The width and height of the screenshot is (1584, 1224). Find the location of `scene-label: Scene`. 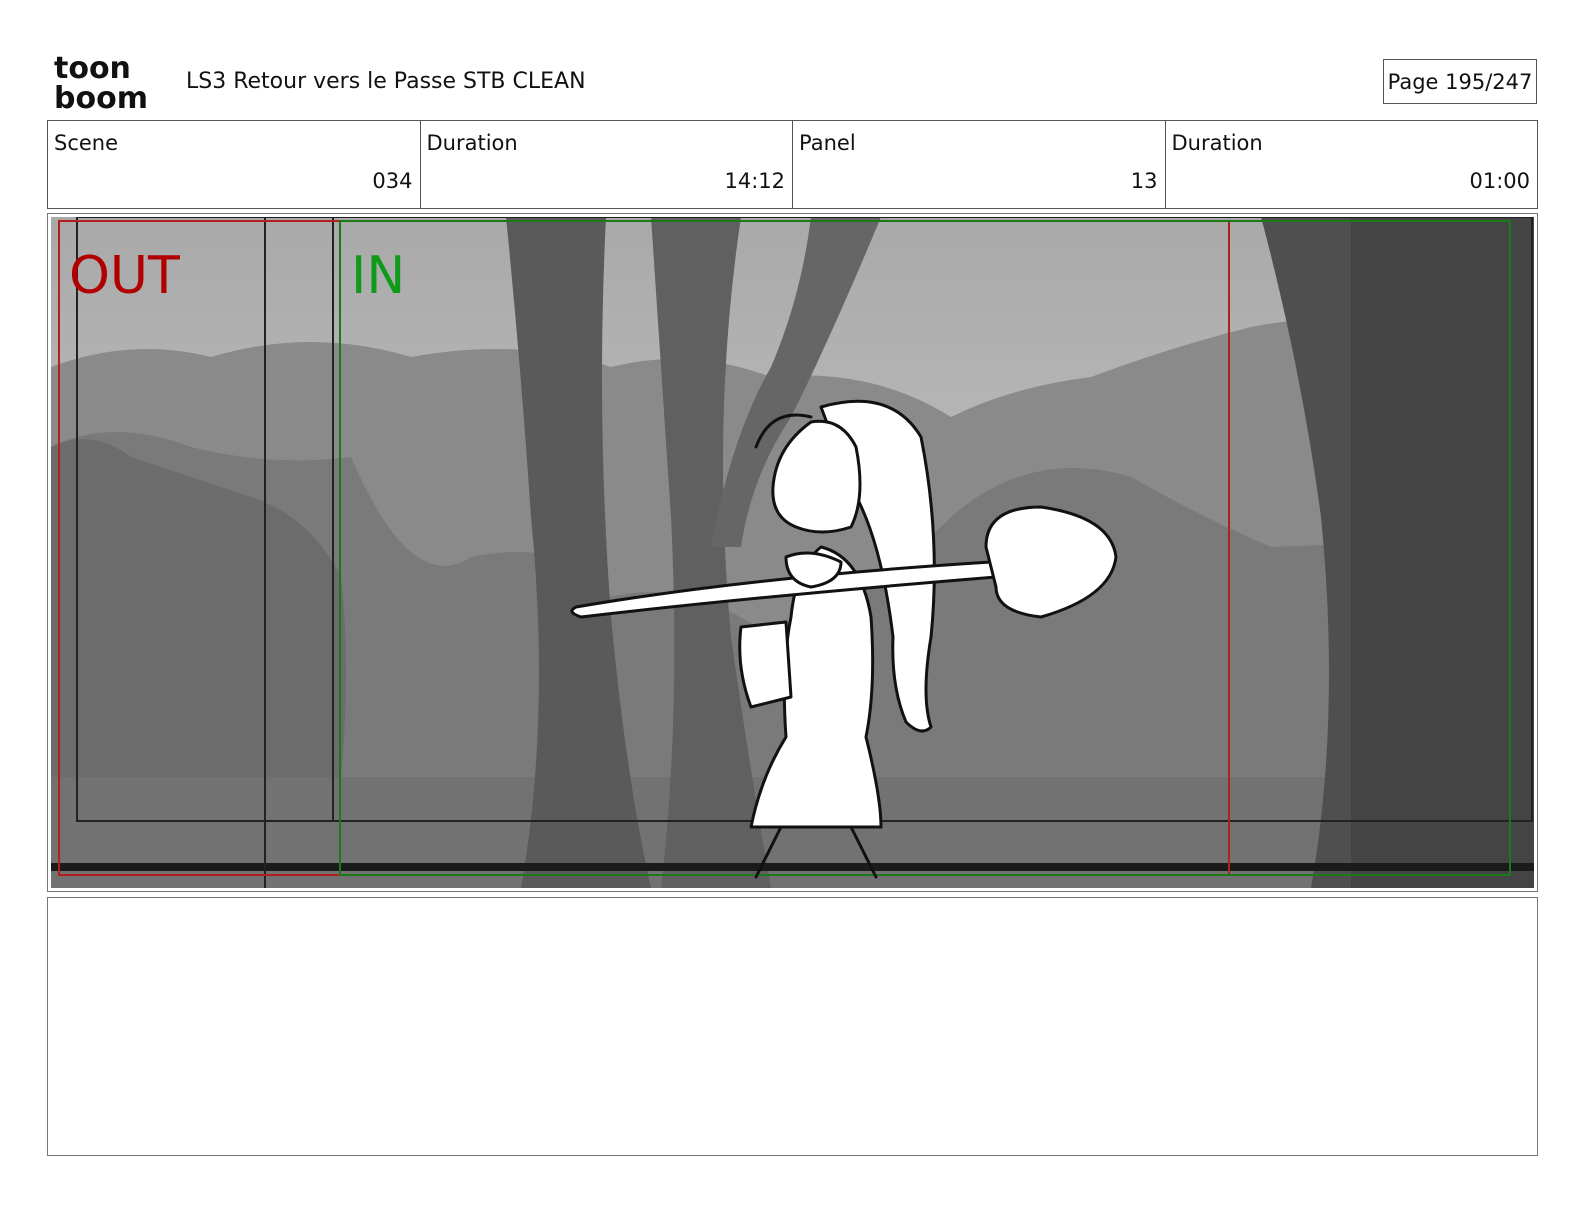

scene-label: Scene is located at coordinates (86, 143).